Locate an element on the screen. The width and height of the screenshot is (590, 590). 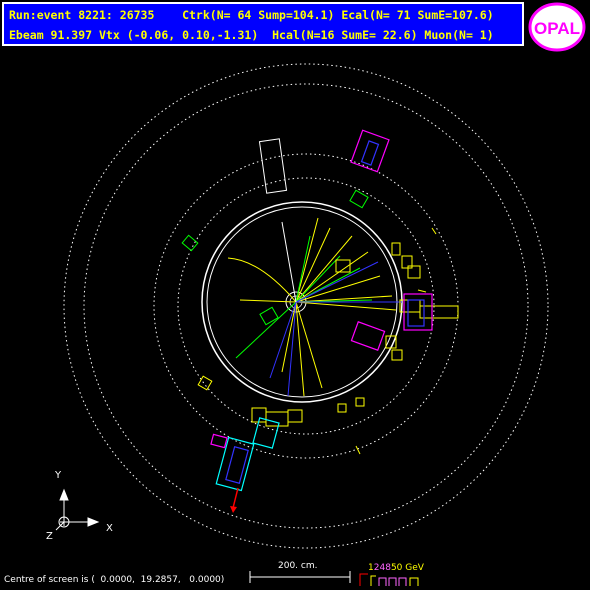
scale-bar-label: 200. cm. is located at coordinates (298, 566).